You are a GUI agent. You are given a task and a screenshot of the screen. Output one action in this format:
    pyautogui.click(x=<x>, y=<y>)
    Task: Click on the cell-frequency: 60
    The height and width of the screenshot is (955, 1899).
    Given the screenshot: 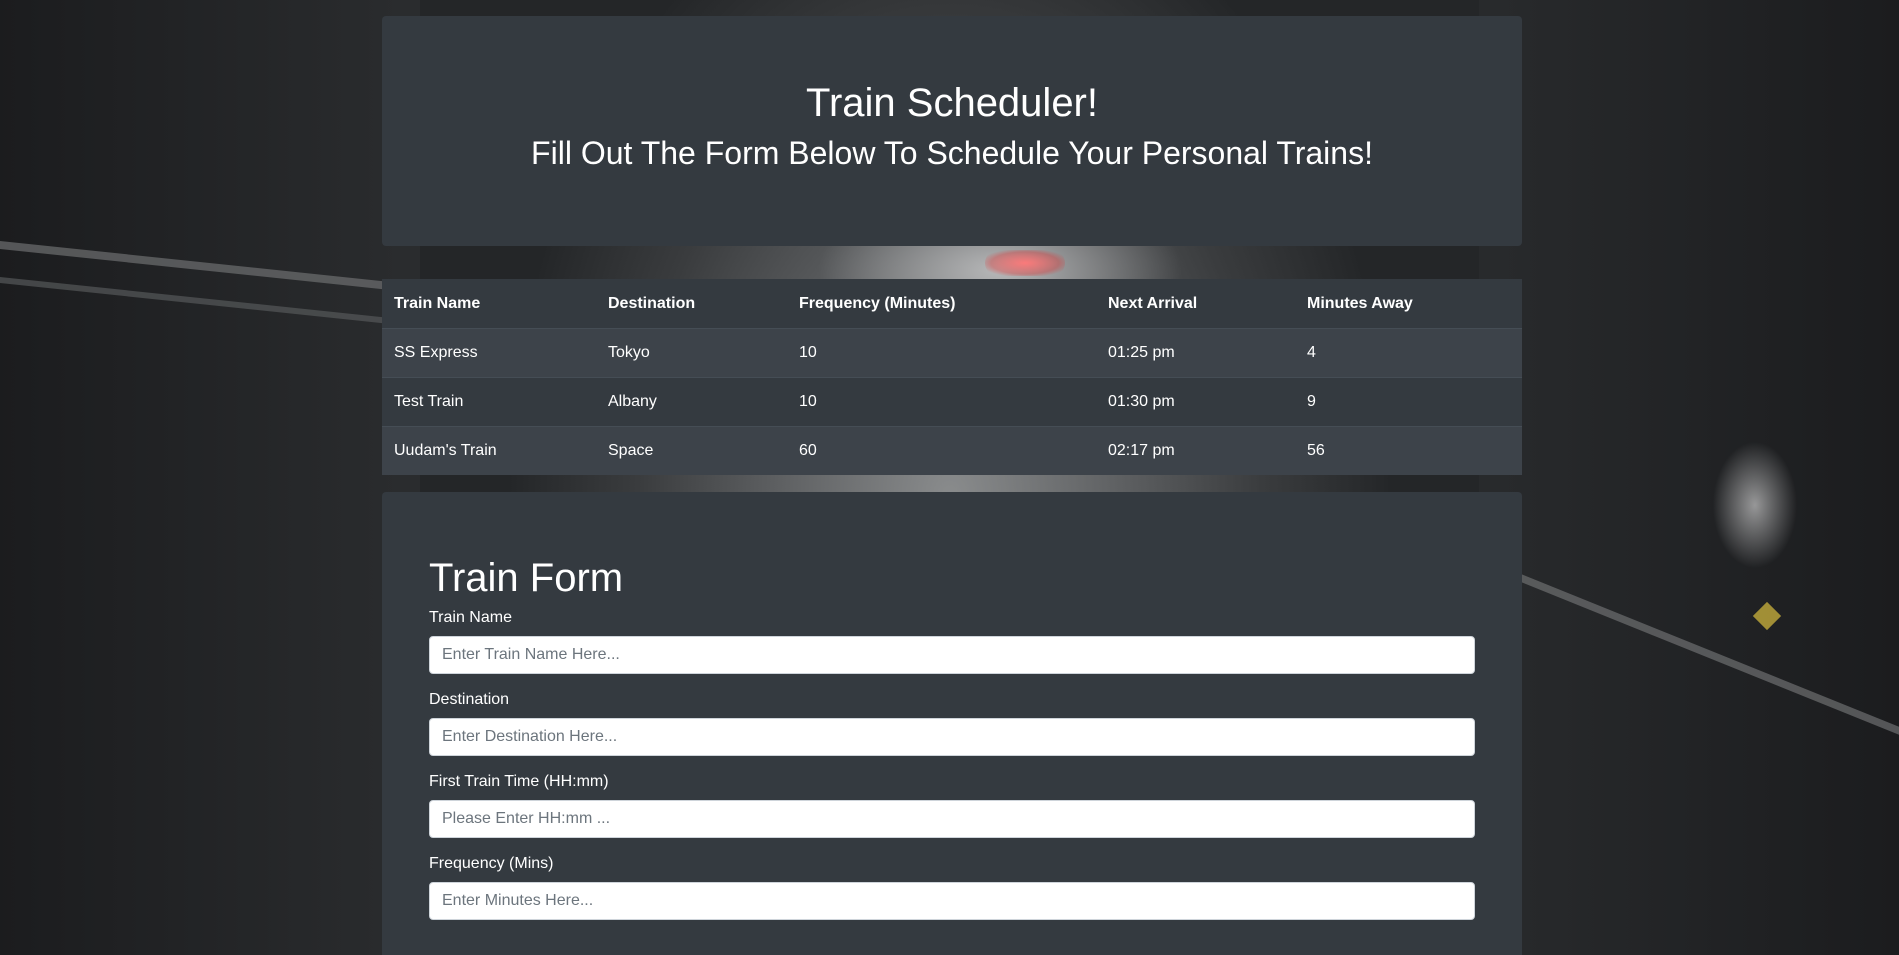 What is the action you would take?
    pyautogui.click(x=941, y=450)
    